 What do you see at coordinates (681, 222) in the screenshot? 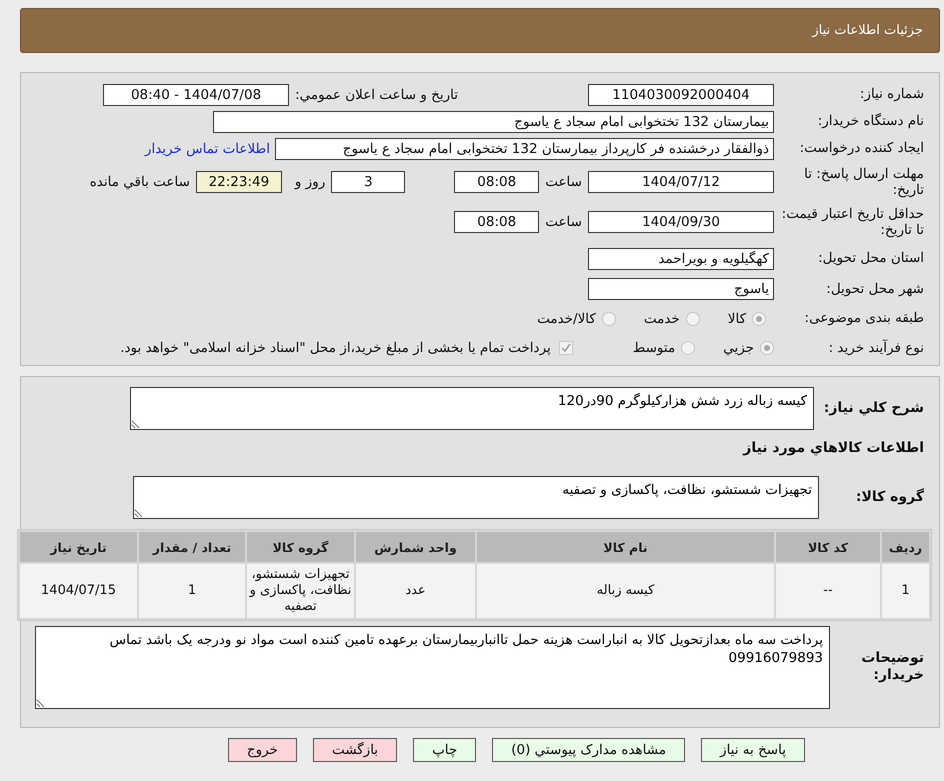
I see `date-field: 1404/09/30` at bounding box center [681, 222].